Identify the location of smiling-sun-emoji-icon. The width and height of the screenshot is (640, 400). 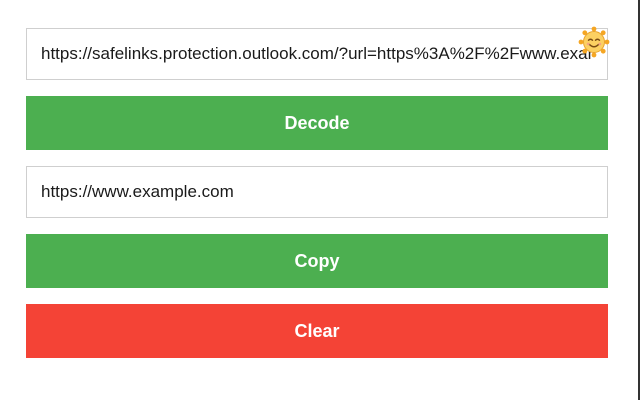
(594, 42).